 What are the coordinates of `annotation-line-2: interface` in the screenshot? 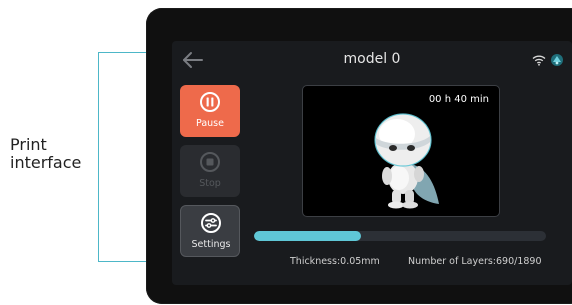 It's located at (46, 162).